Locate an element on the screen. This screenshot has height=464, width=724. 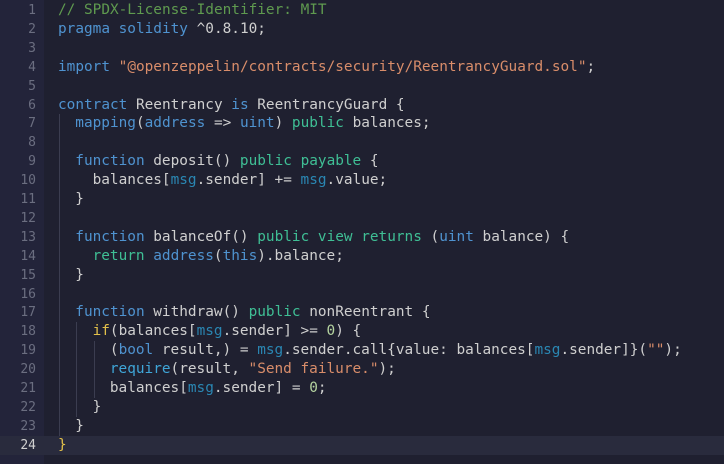
token-str: "Send failure." is located at coordinates (313, 369).